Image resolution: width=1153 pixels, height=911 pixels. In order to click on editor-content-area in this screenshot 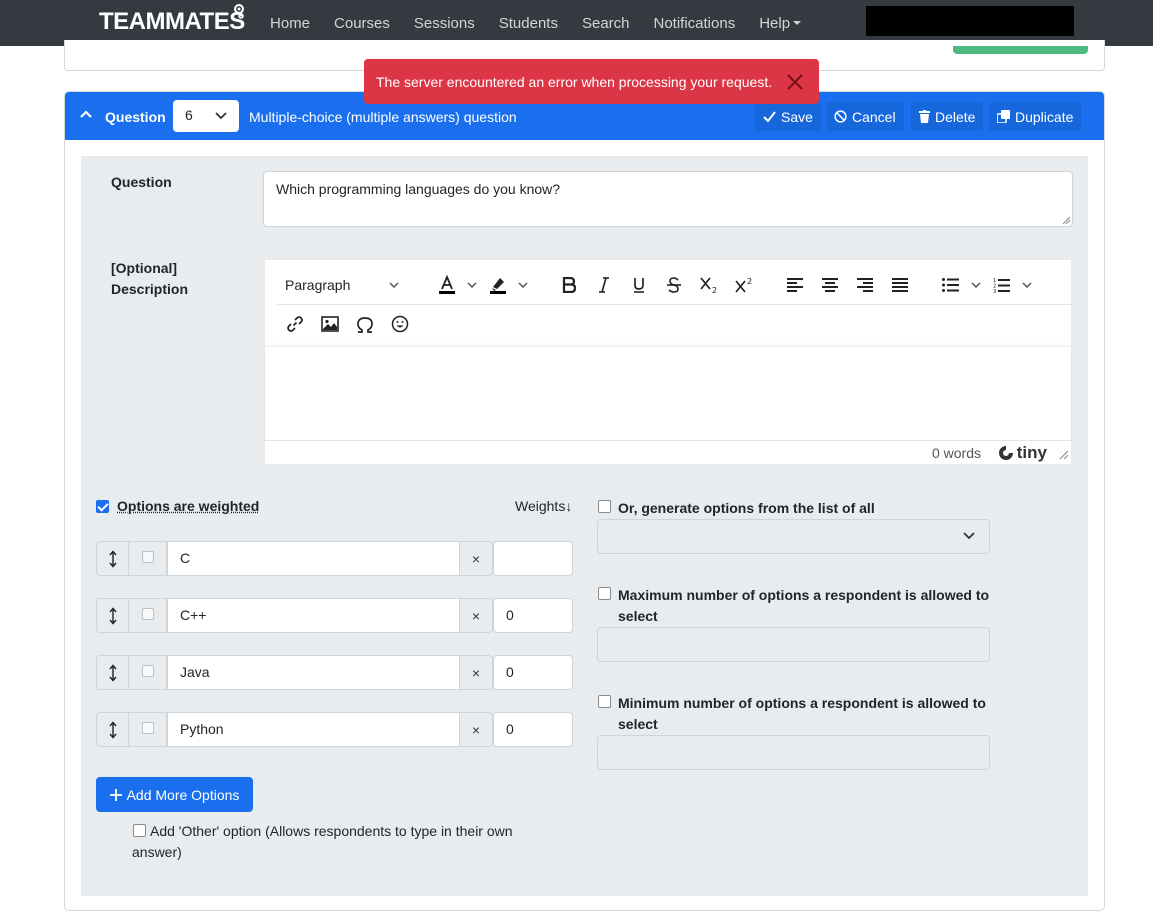, I will do `click(668, 394)`.